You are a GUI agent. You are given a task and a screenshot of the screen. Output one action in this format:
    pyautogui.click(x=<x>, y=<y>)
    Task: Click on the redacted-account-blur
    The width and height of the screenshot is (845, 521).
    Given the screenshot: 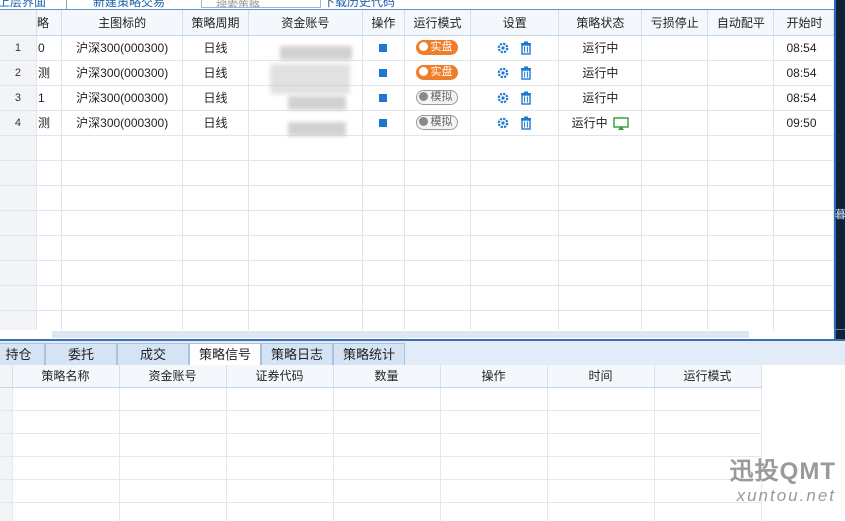 What is the action you would take?
    pyautogui.click(x=310, y=79)
    